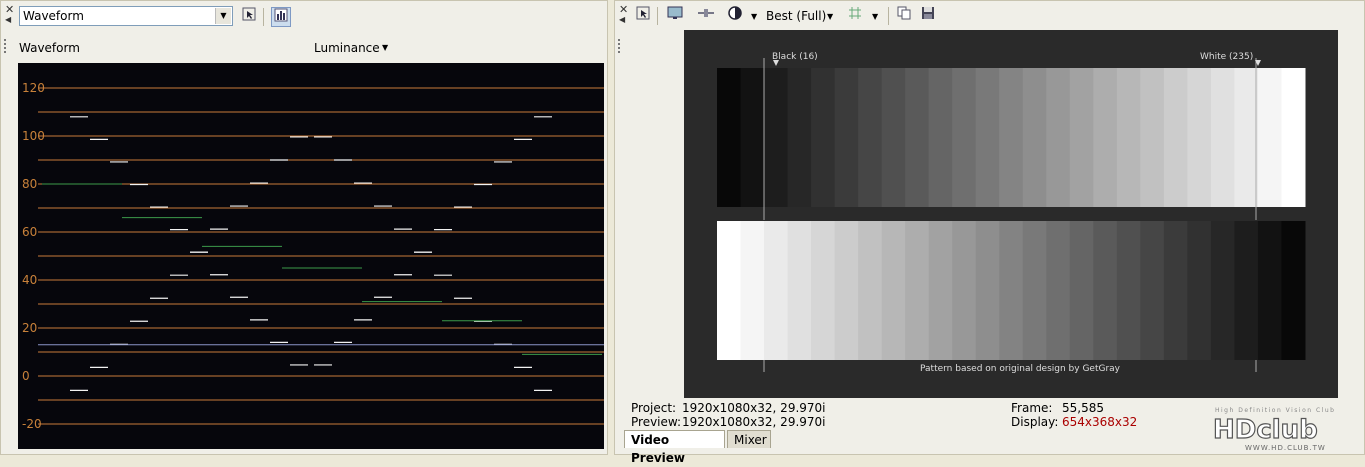 The height and width of the screenshot is (467, 1365). What do you see at coordinates (654, 408) in the screenshot?
I see `project-label: Project:` at bounding box center [654, 408].